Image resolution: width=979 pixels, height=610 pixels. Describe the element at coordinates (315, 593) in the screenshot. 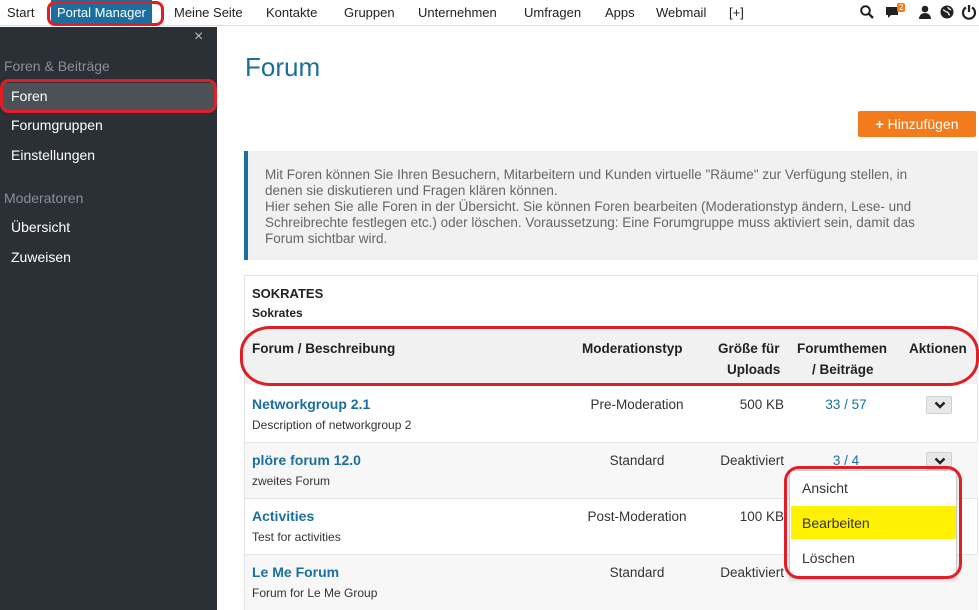

I see `forum-description: Forum for Le Me Group` at that location.